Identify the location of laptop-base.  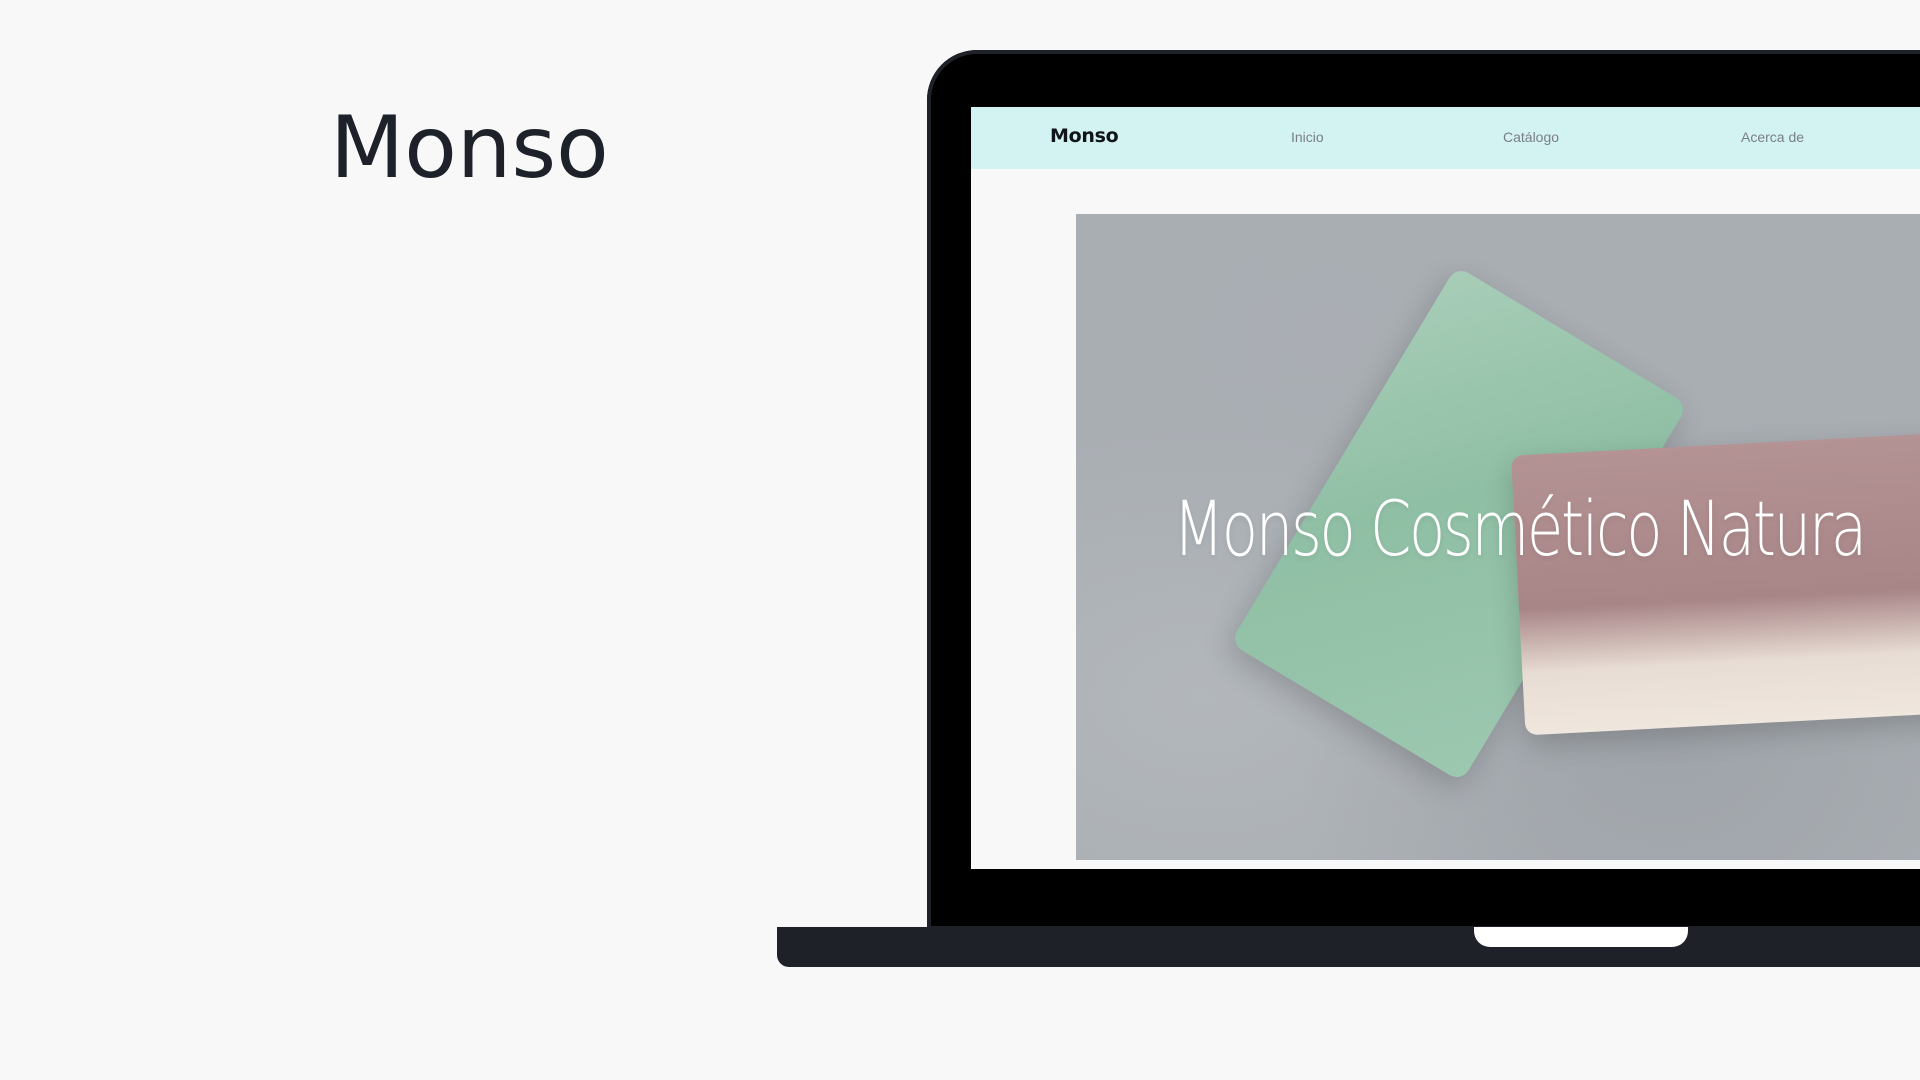
(1348, 947).